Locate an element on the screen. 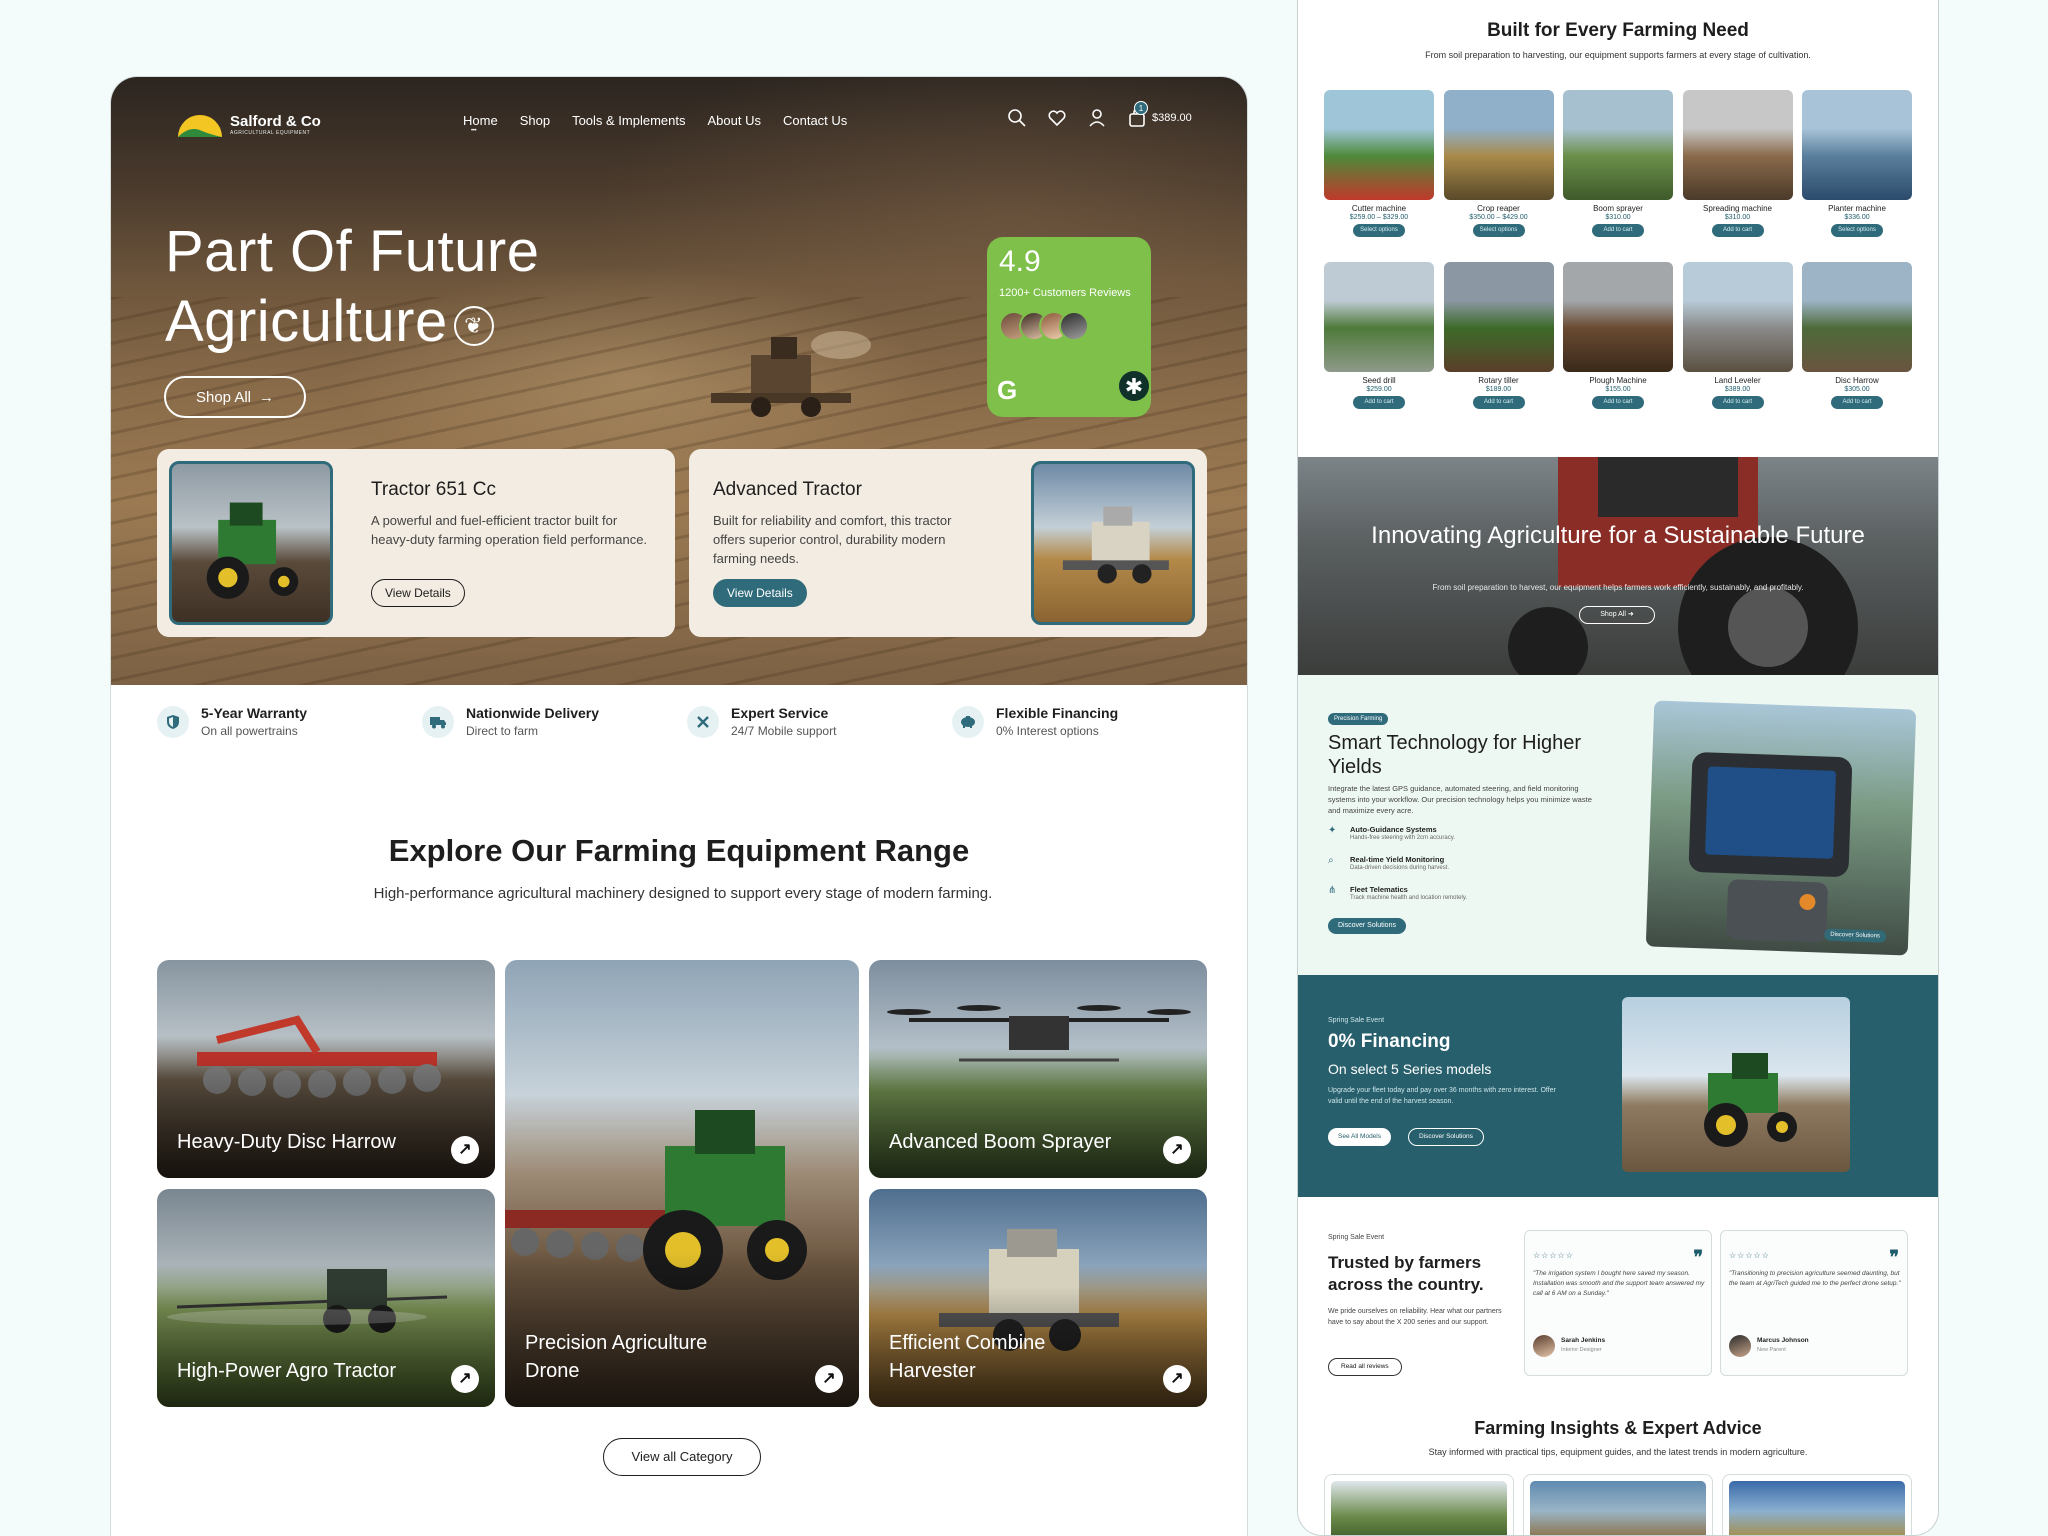 This screenshot has height=1536, width=2048. product-tile: Rotary tiller $189.00 Add to cart is located at coordinates (1498, 335).